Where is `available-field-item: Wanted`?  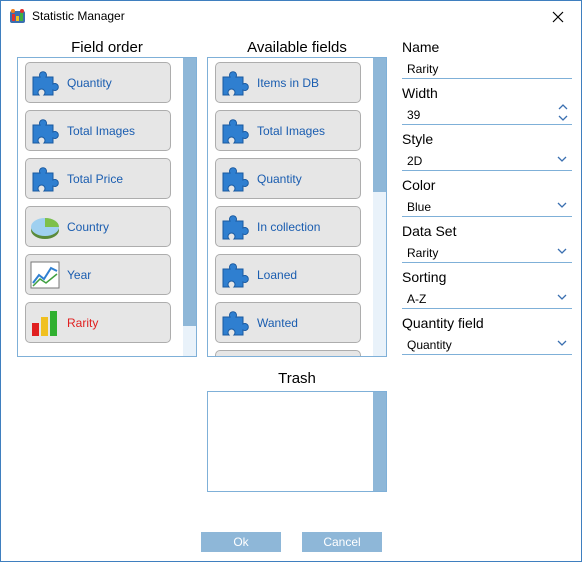 available-field-item: Wanted is located at coordinates (288, 322).